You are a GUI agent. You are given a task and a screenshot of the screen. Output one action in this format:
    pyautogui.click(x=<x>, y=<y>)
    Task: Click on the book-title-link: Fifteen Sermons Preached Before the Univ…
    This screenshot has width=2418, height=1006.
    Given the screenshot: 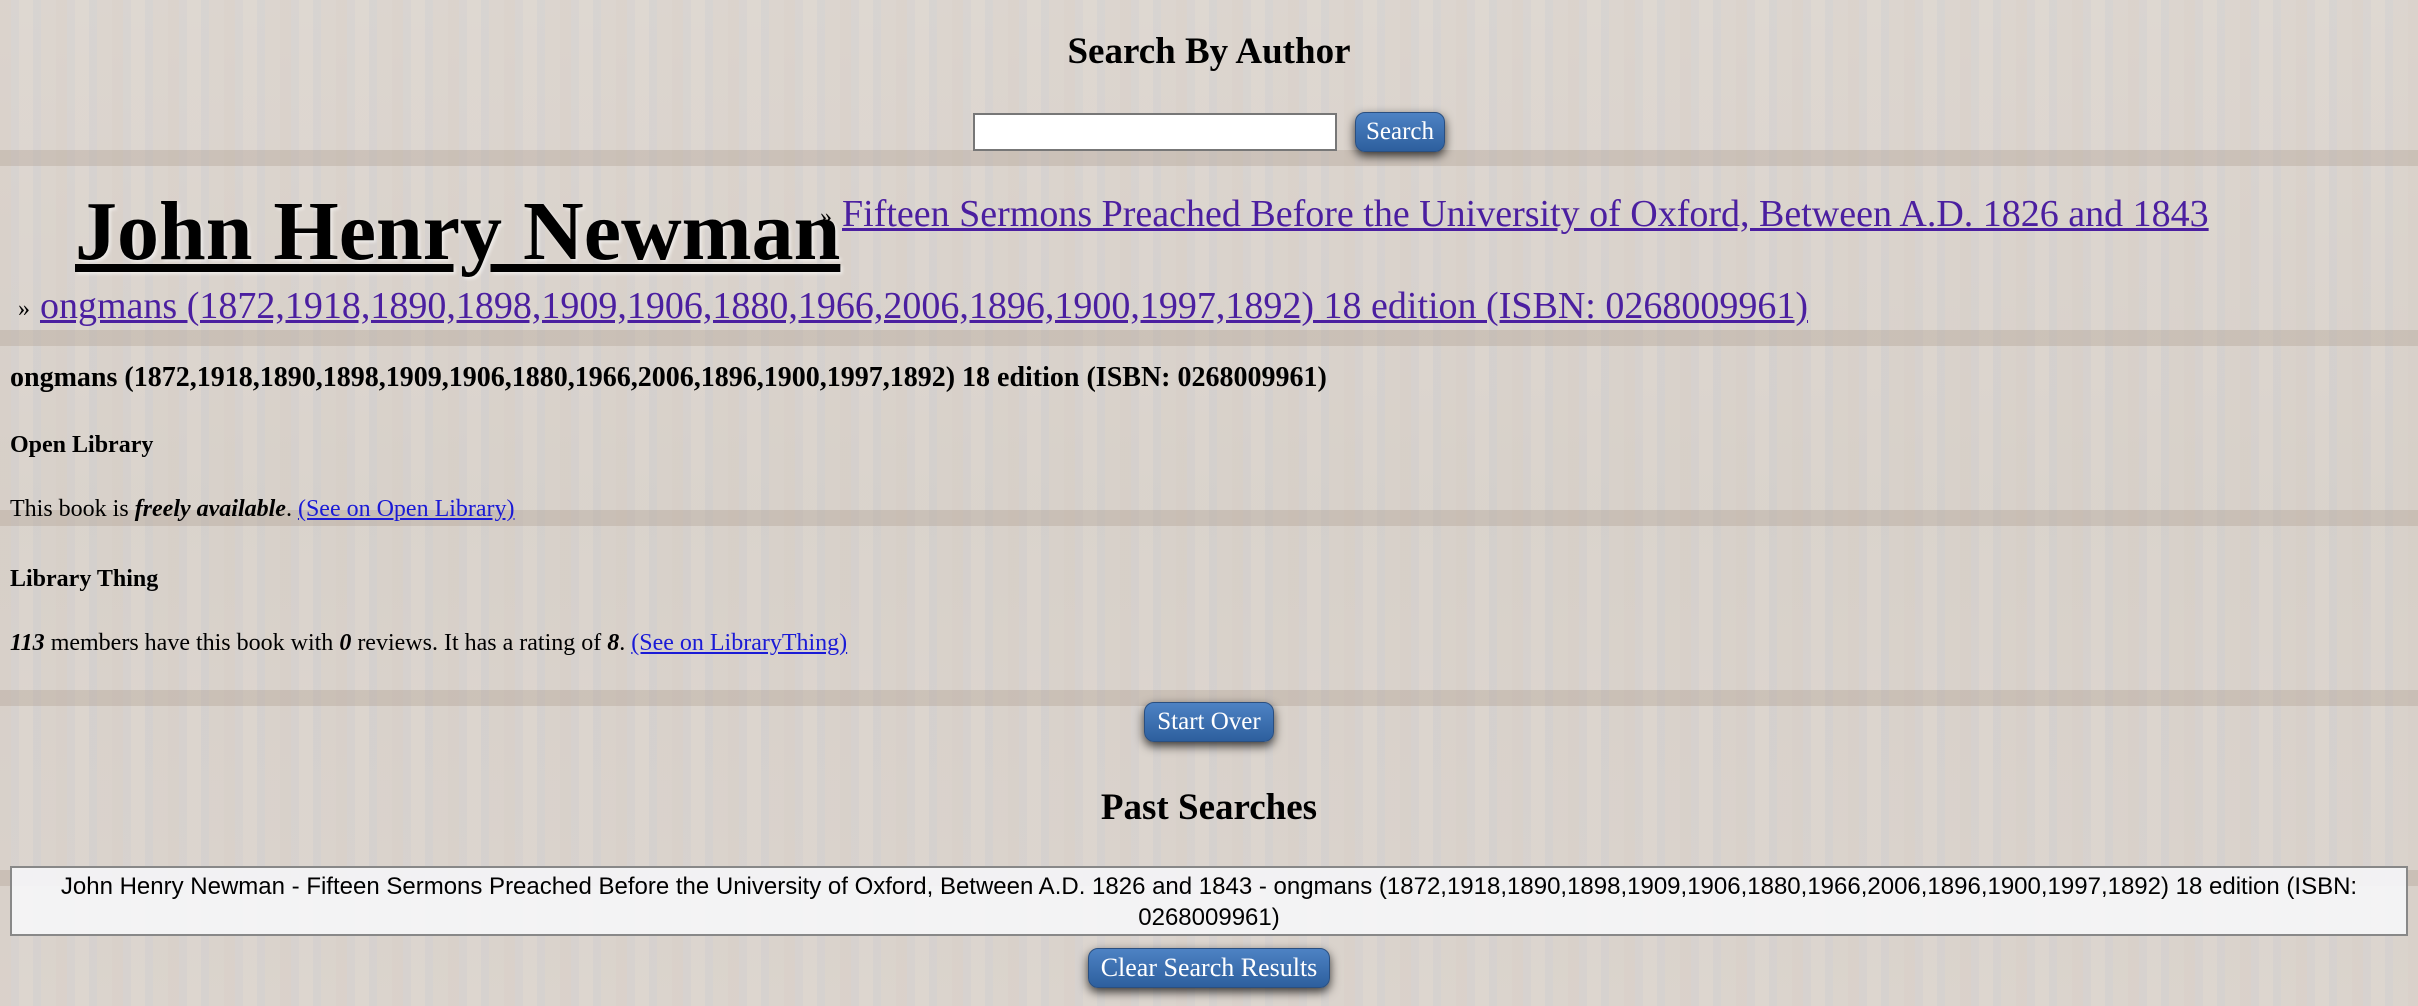 What is the action you would take?
    pyautogui.click(x=1525, y=214)
    